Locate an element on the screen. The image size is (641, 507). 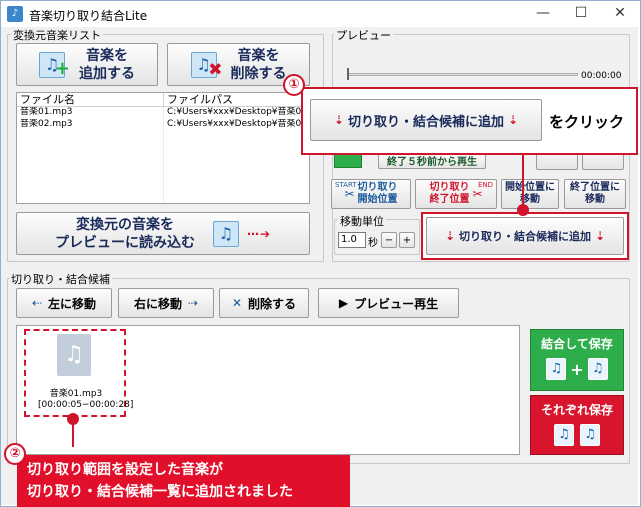
increment-button: + is located at coordinates (407, 240).